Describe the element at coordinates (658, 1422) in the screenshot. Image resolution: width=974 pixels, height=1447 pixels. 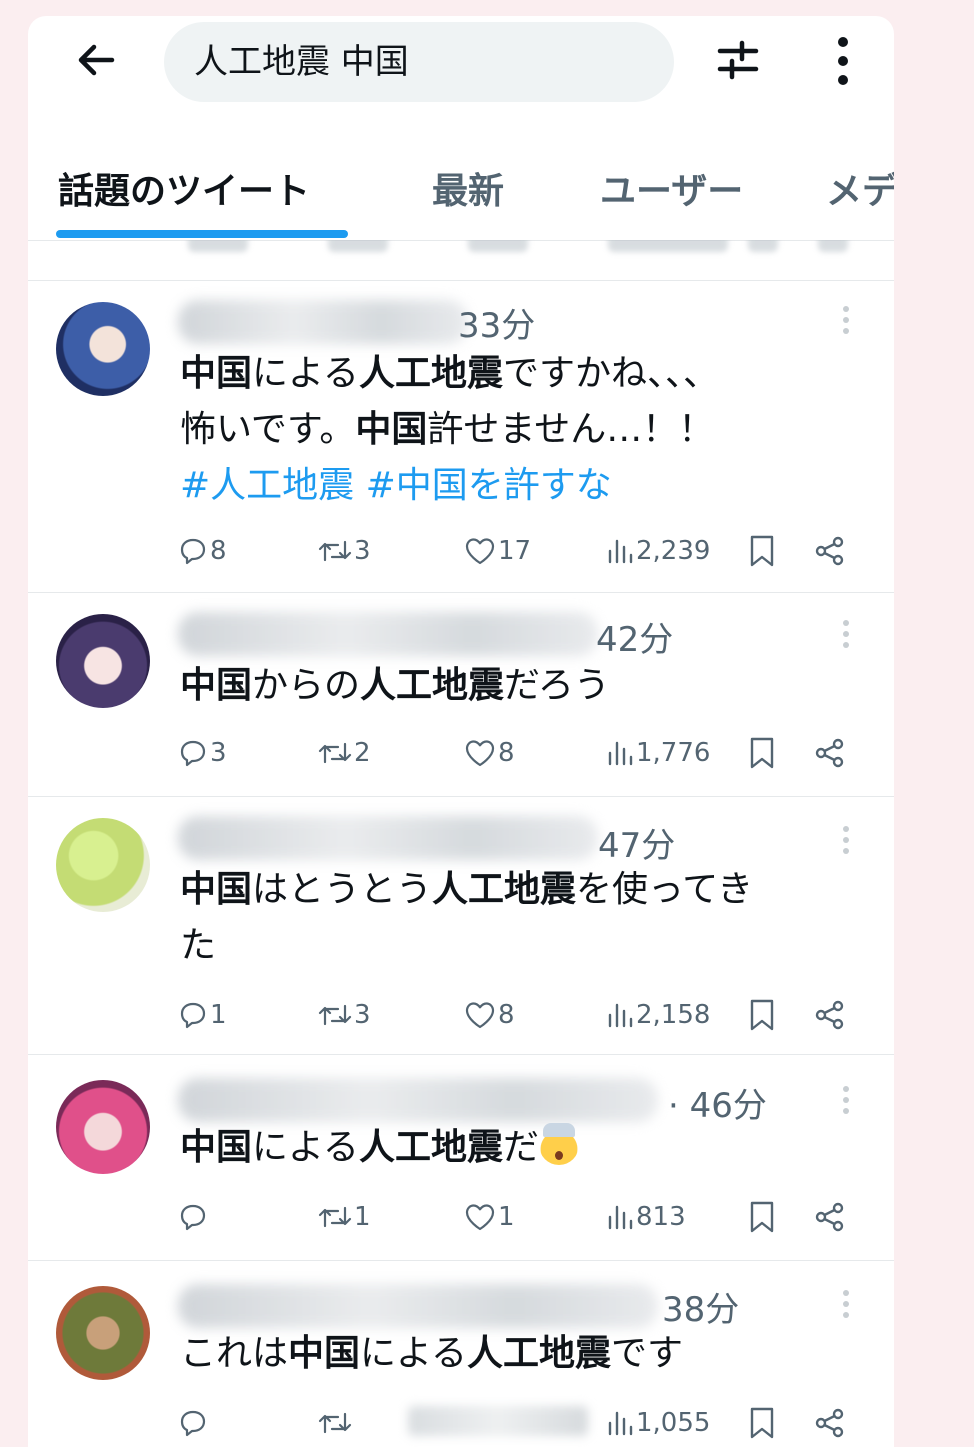
I see `views-button: 1,055` at that location.